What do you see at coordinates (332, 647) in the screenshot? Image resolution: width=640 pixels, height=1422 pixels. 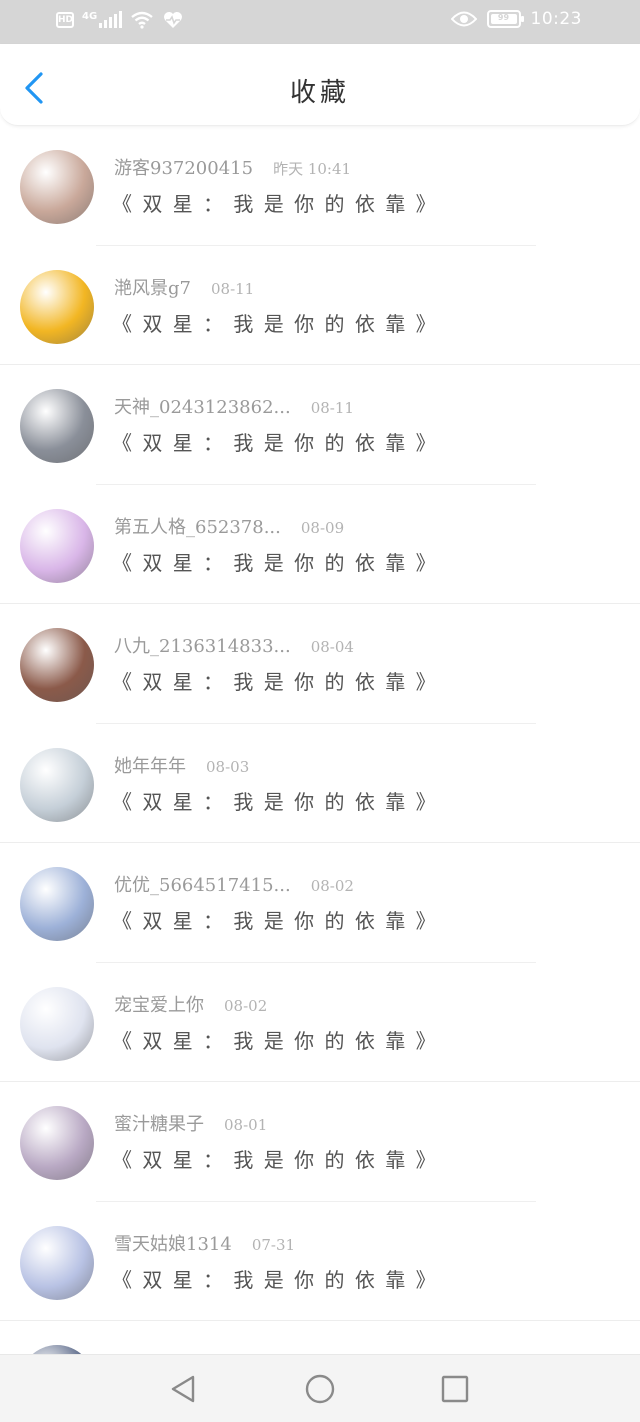 I see `timestamp: 08-04` at bounding box center [332, 647].